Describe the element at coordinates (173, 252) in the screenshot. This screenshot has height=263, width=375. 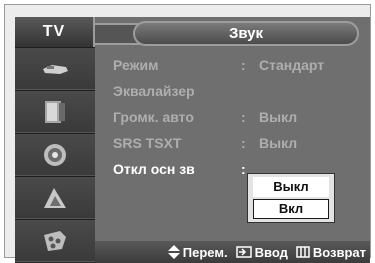
I see `up-down-arrow-icon` at that location.